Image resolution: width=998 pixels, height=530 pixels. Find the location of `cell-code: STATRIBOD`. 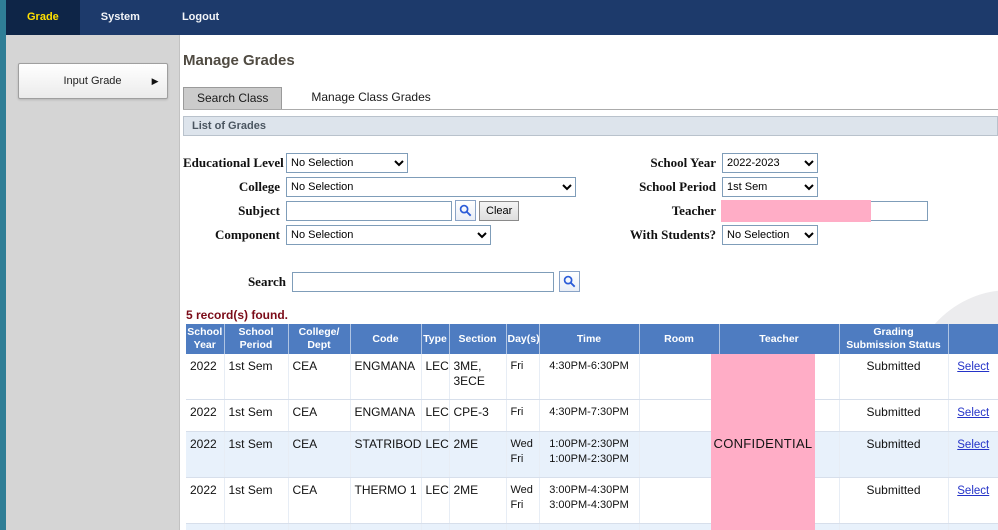

cell-code: STATRIBOD is located at coordinates (386, 454).